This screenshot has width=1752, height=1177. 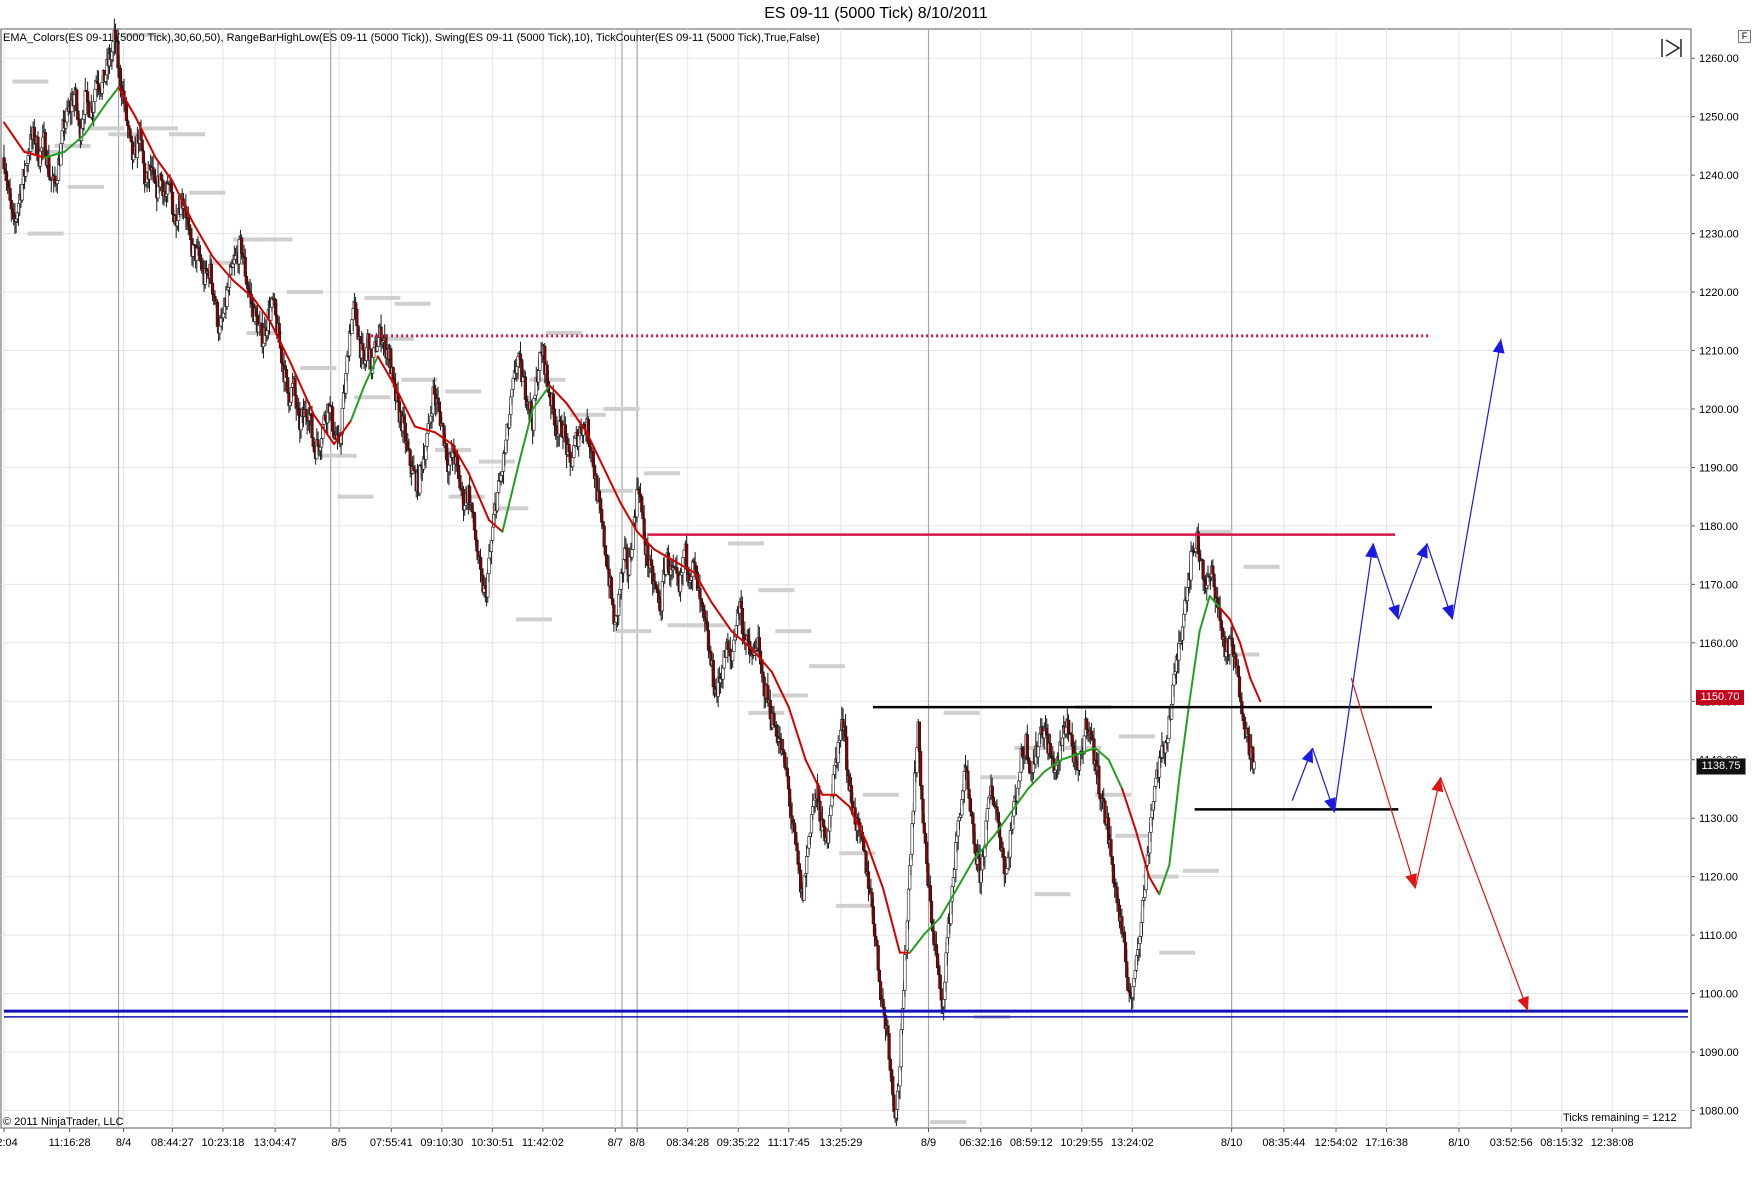 What do you see at coordinates (637, 1143) in the screenshot?
I see `time-tick-label: 8/8` at bounding box center [637, 1143].